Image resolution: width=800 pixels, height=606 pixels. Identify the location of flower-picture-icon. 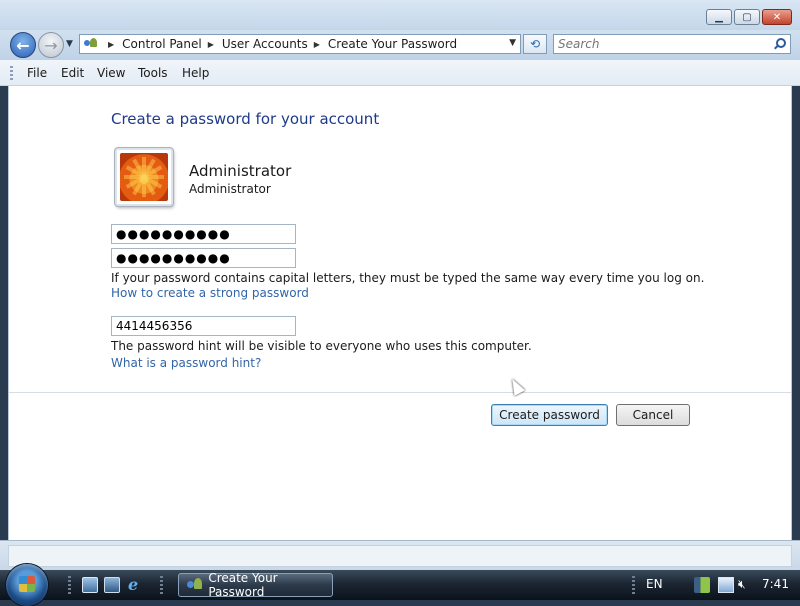
(144, 177).